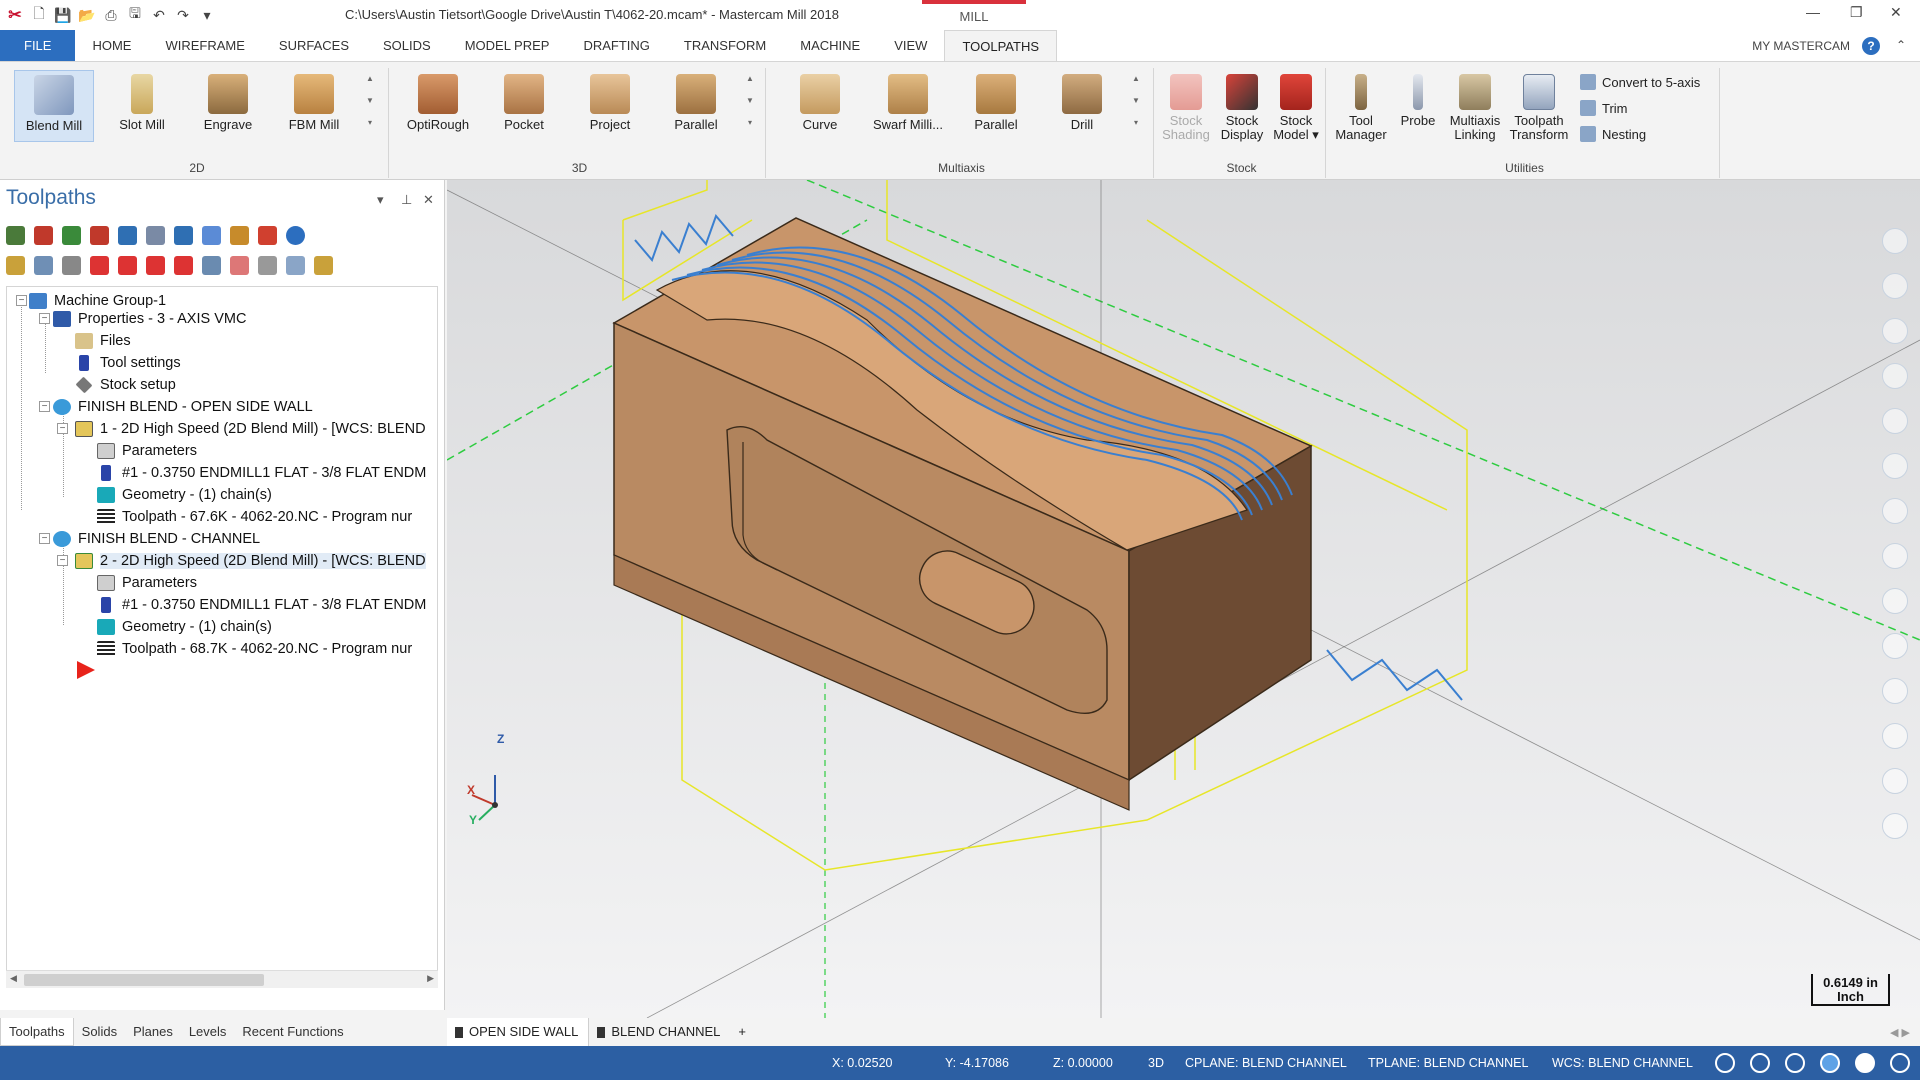 This screenshot has height=1080, width=1920. Describe the element at coordinates (314, 45) in the screenshot. I see `tab-surfaces: SURFACES` at that location.